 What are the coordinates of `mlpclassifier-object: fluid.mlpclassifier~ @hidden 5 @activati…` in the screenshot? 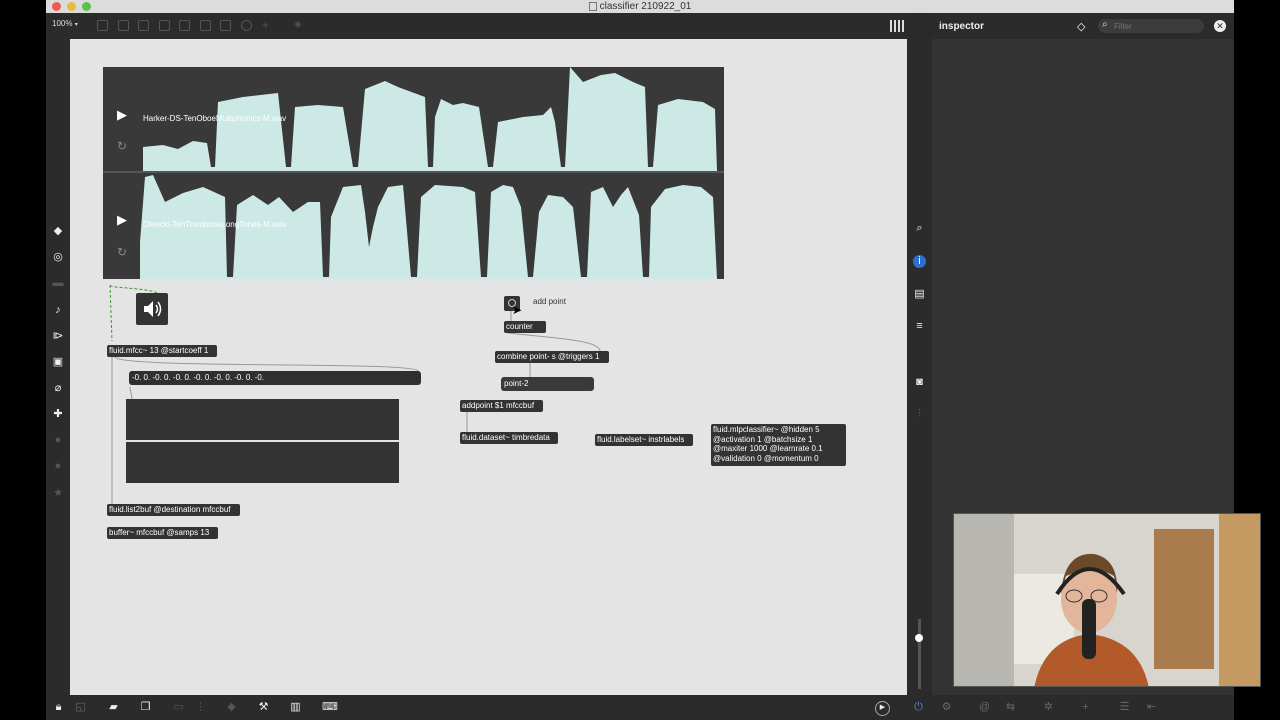 It's located at (778, 445).